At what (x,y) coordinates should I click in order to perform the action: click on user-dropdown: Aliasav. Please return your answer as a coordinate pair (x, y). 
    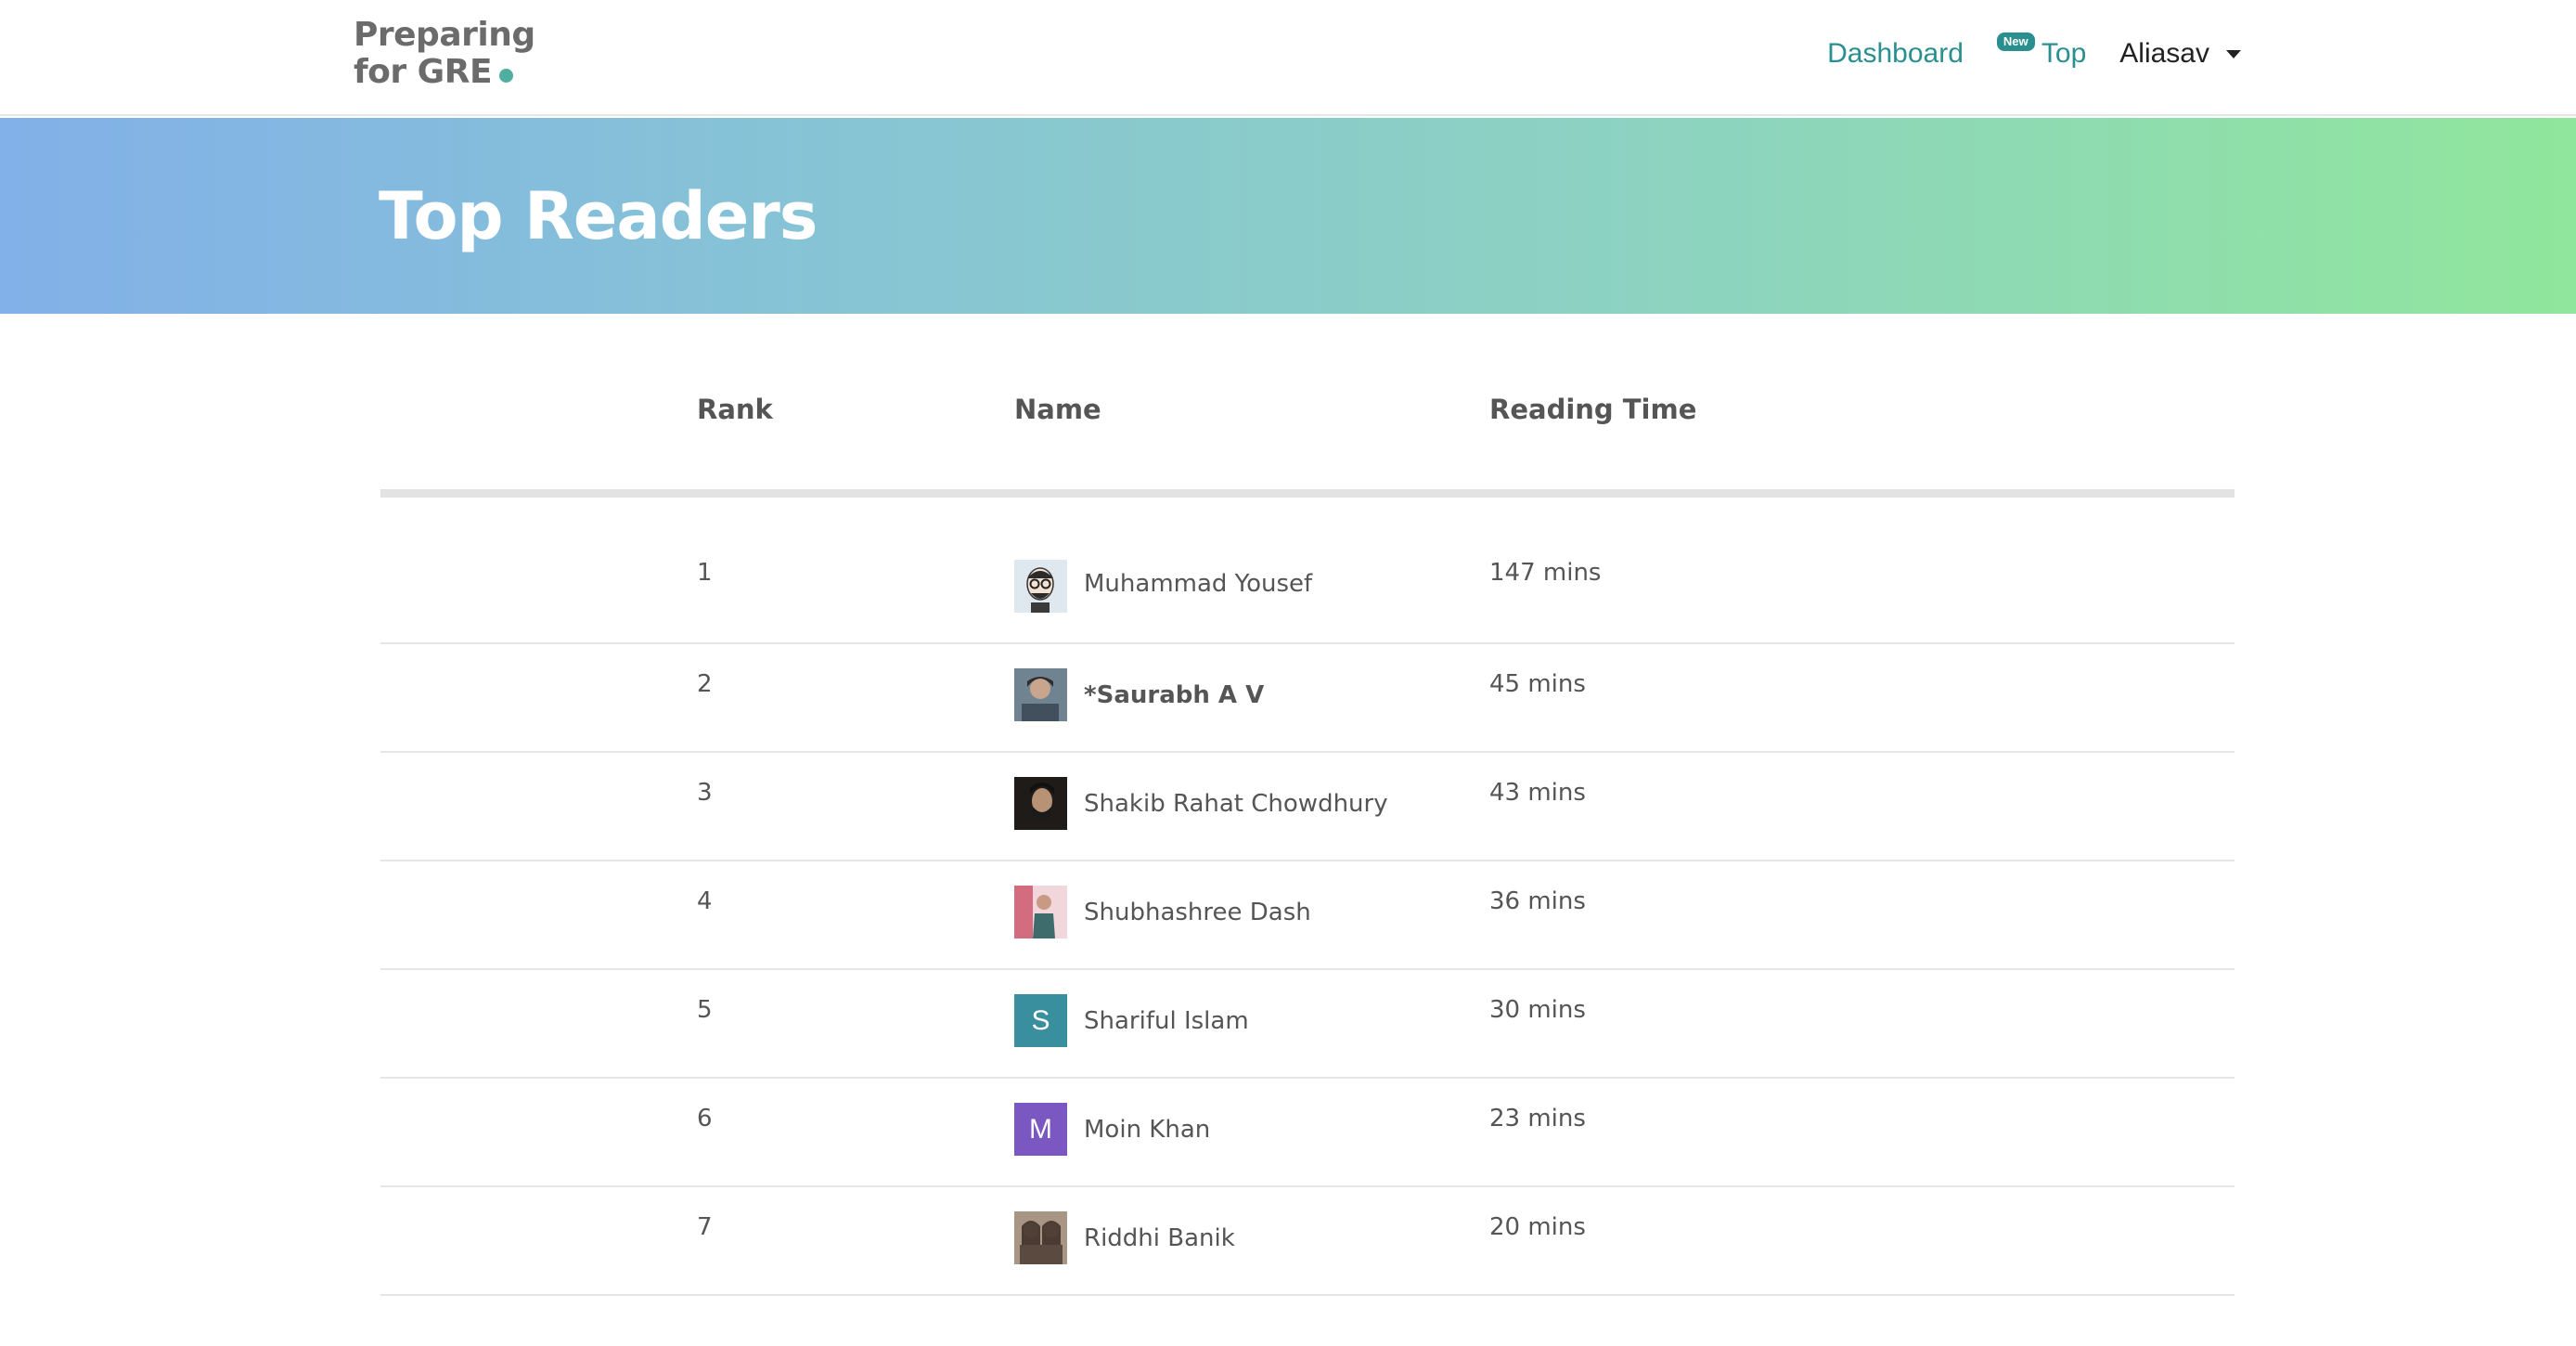
    Looking at the image, I should click on (2180, 54).